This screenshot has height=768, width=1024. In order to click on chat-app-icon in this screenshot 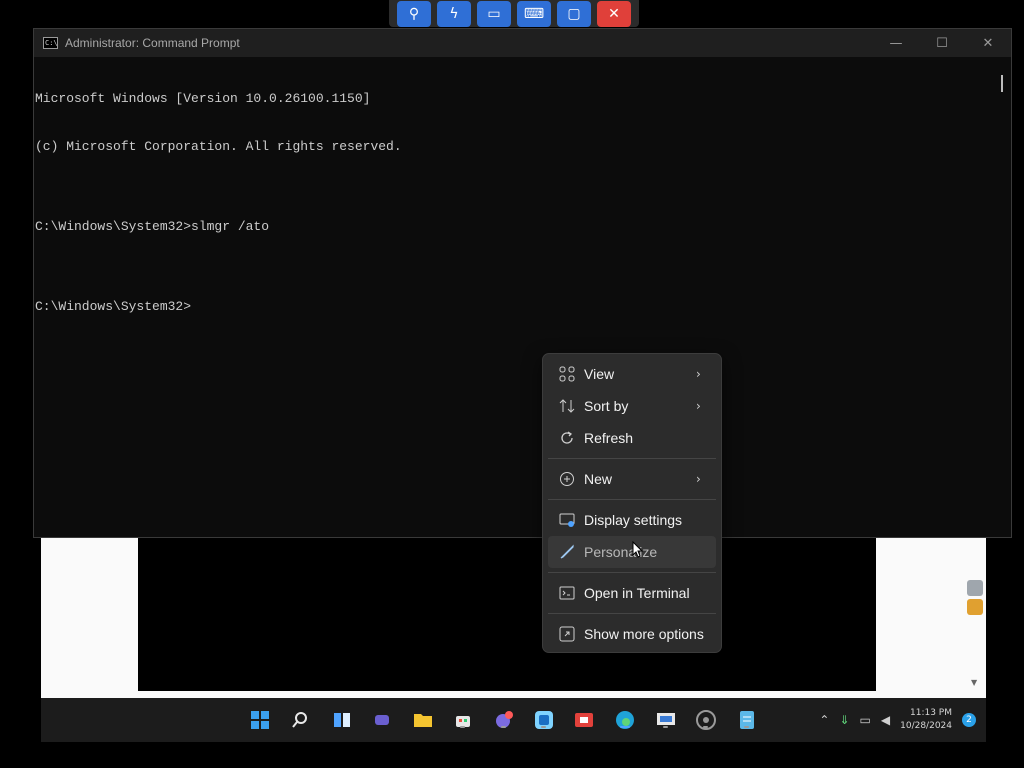, I will do `click(504, 720)`.